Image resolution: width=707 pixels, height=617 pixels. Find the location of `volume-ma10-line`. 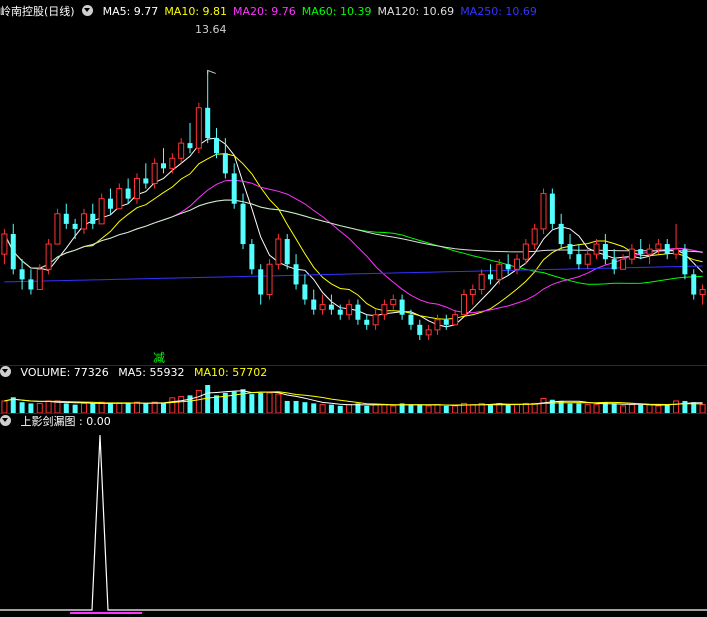

volume-ma10-line is located at coordinates (353, 398).